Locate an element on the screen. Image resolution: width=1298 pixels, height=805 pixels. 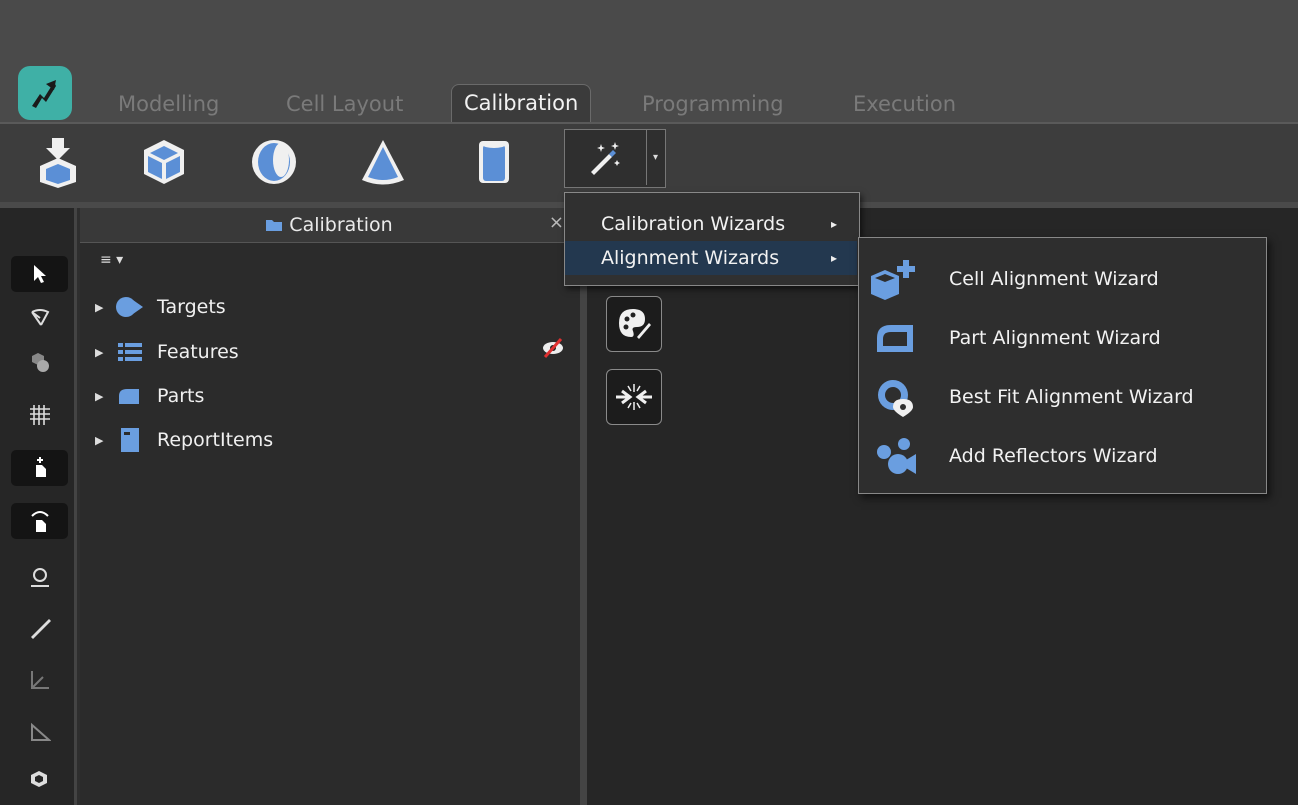
magic-wand-icon is located at coordinates (605, 158).